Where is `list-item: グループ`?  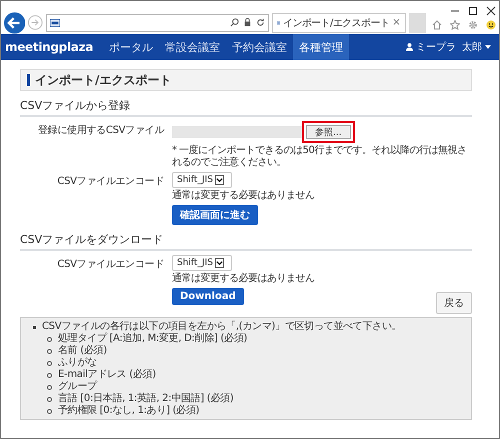
list-item: グループ is located at coordinates (77, 386).